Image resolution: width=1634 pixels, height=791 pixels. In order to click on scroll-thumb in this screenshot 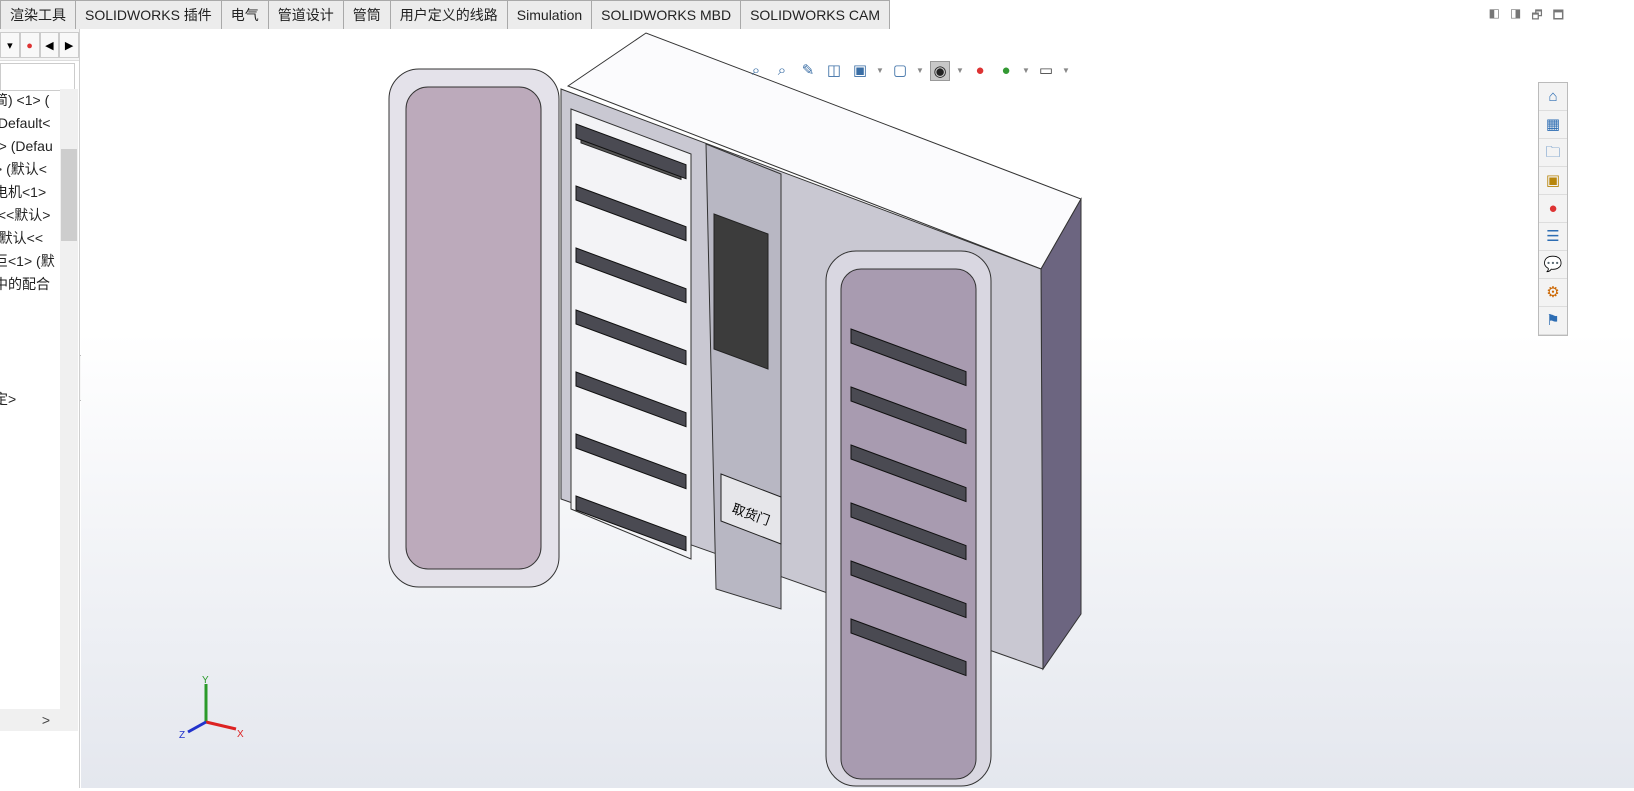, I will do `click(69, 195)`.